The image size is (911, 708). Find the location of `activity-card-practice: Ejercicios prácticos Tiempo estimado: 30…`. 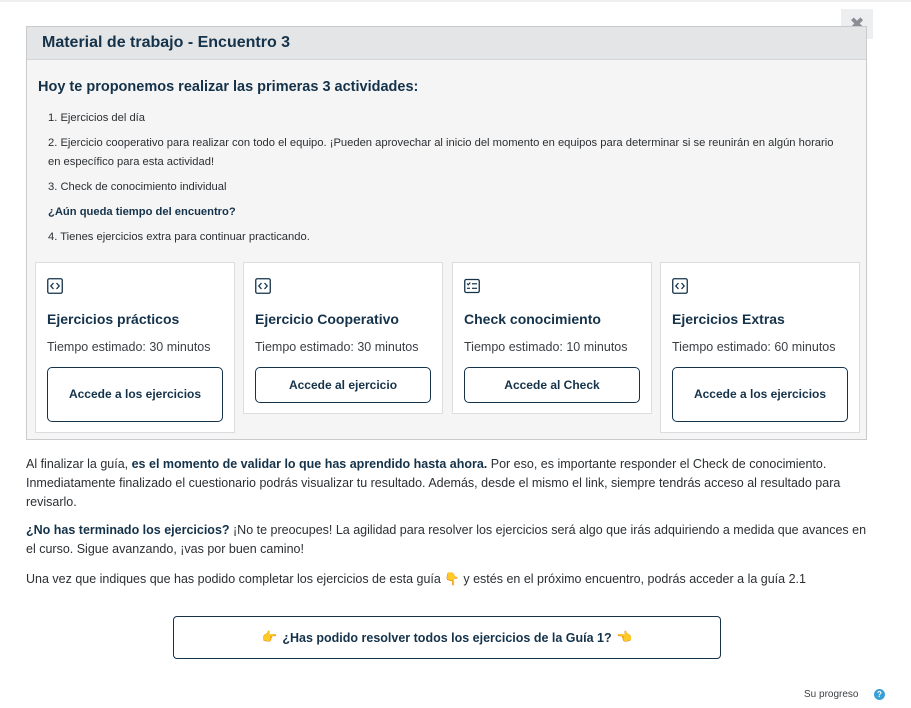

activity-card-practice: Ejercicios prácticos Tiempo estimado: 30… is located at coordinates (135, 347).